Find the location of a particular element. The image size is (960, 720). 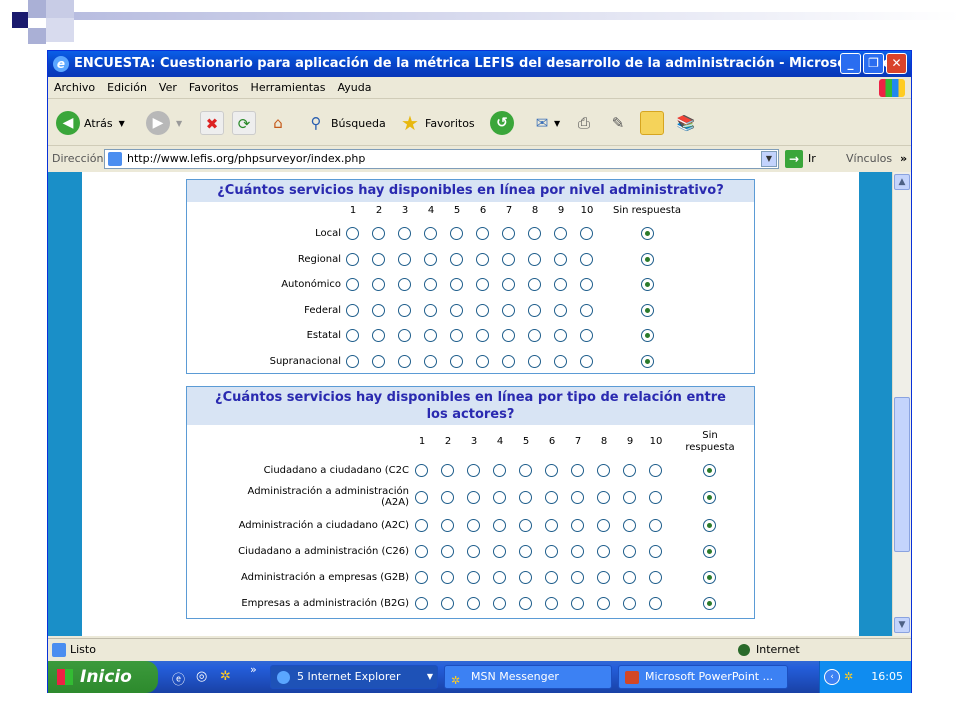

quicklaunch-messenger-icon: ✲ is located at coordinates (225, 676).